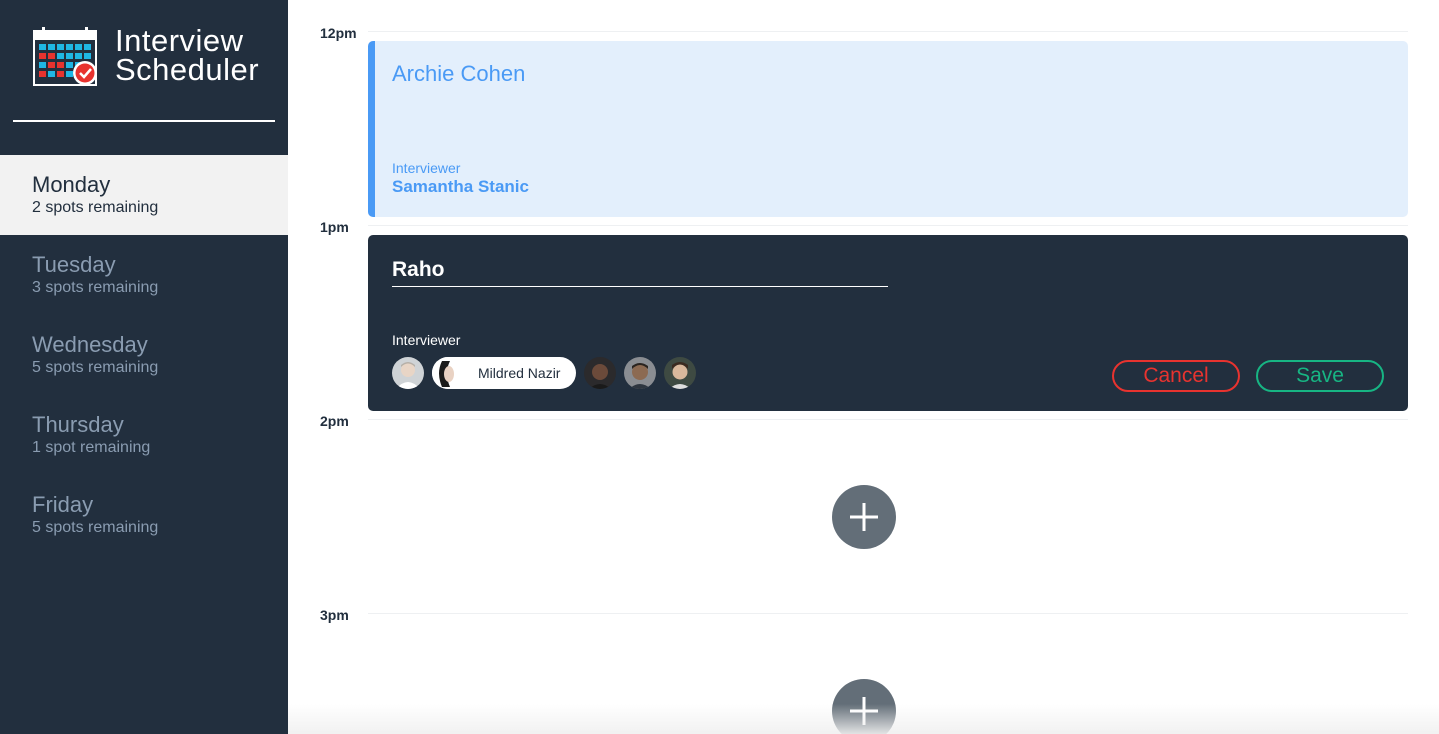 The height and width of the screenshot is (734, 1439). Describe the element at coordinates (426, 340) in the screenshot. I see `interviewer-list-label: Interviewer` at that location.